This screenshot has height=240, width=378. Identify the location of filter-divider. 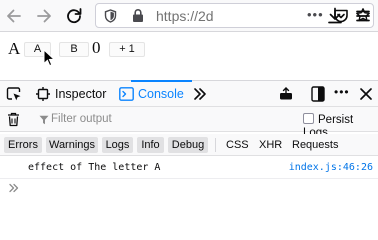
(215, 145).